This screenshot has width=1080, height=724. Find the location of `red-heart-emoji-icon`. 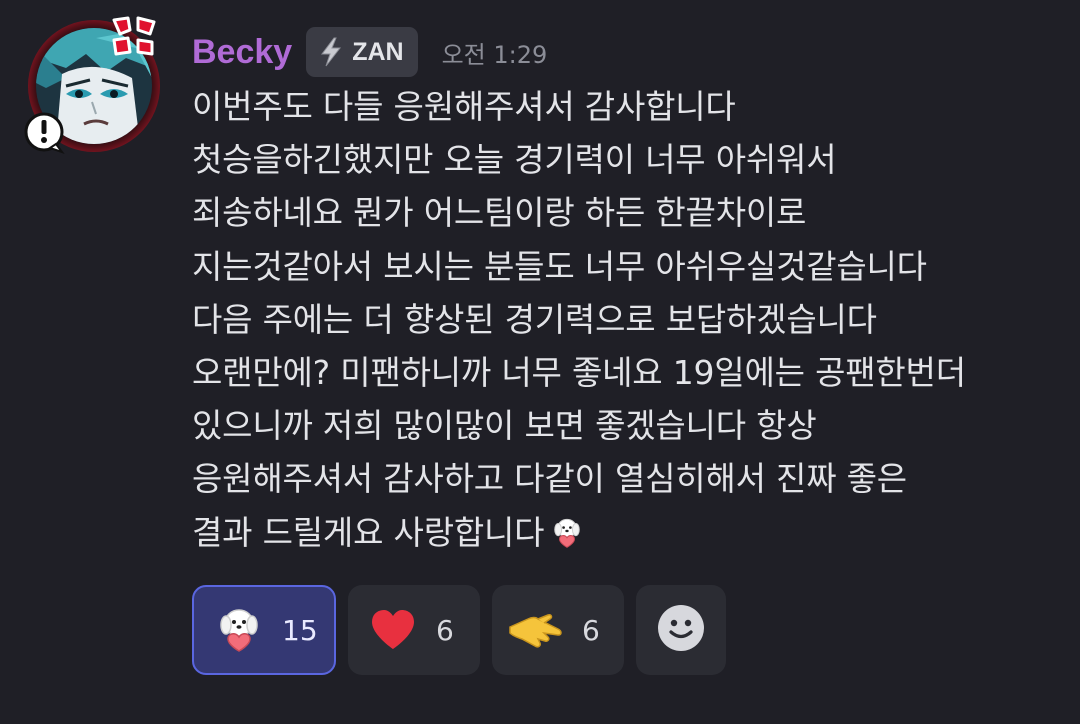

red-heart-emoji-icon is located at coordinates (393, 630).